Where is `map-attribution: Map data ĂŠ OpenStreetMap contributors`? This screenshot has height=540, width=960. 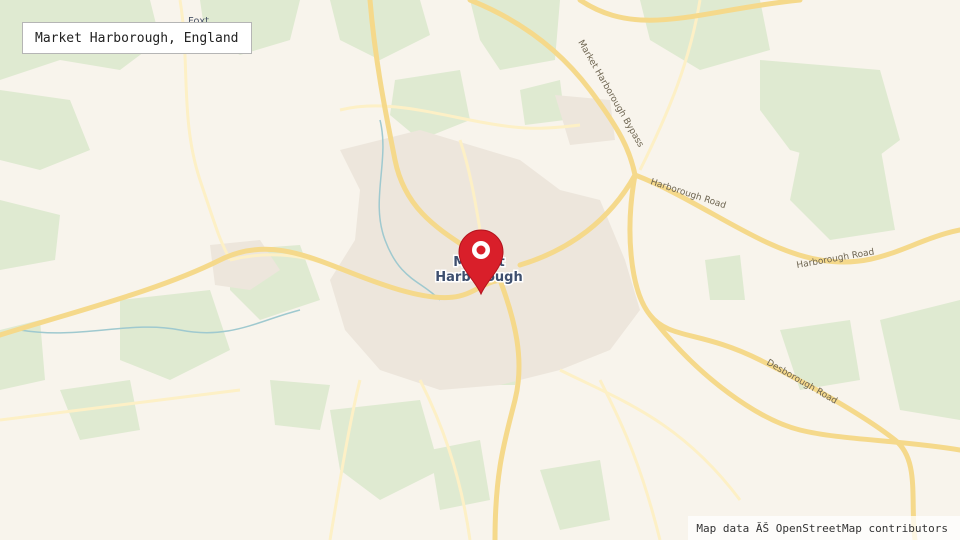 map-attribution: Map data ĂŠ OpenStreetMap contributors is located at coordinates (824, 528).